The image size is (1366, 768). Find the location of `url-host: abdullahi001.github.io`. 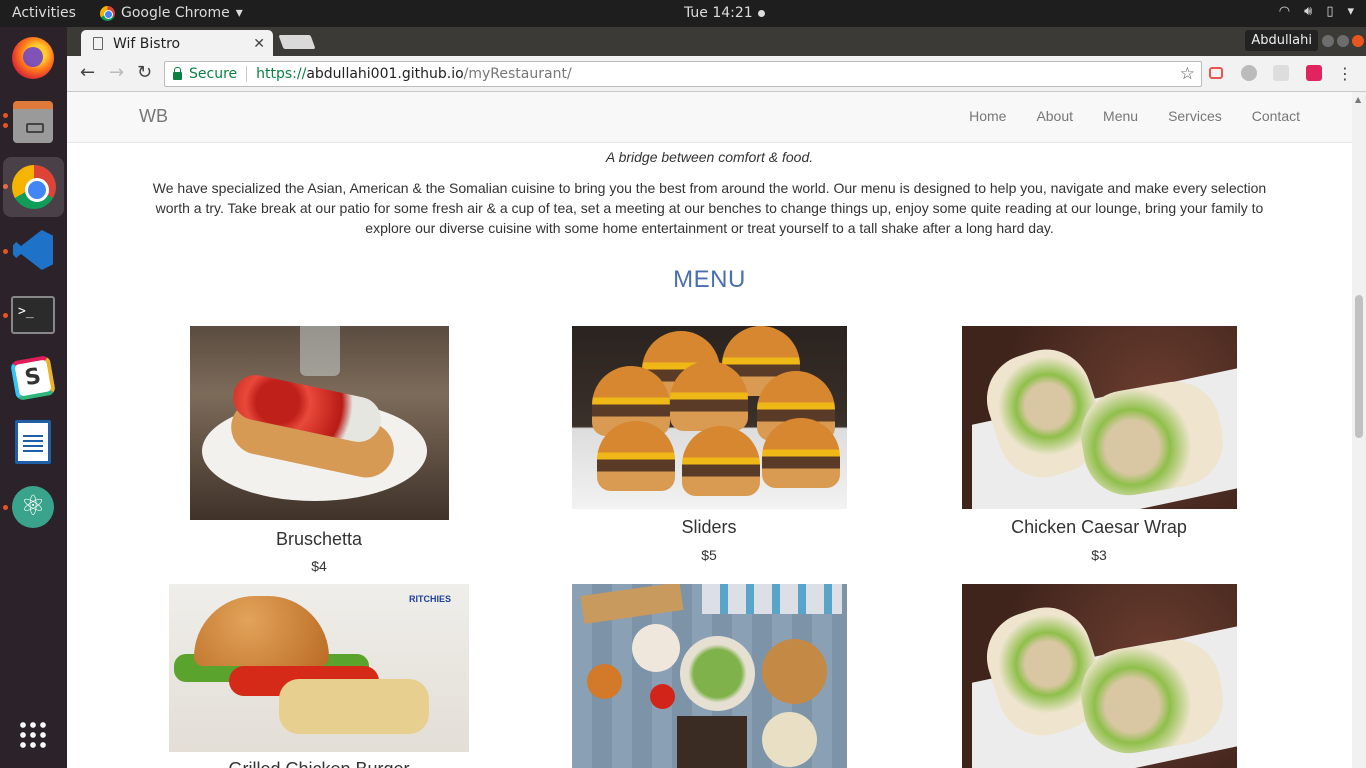

url-host: abdullahi001.github.io is located at coordinates (385, 74).